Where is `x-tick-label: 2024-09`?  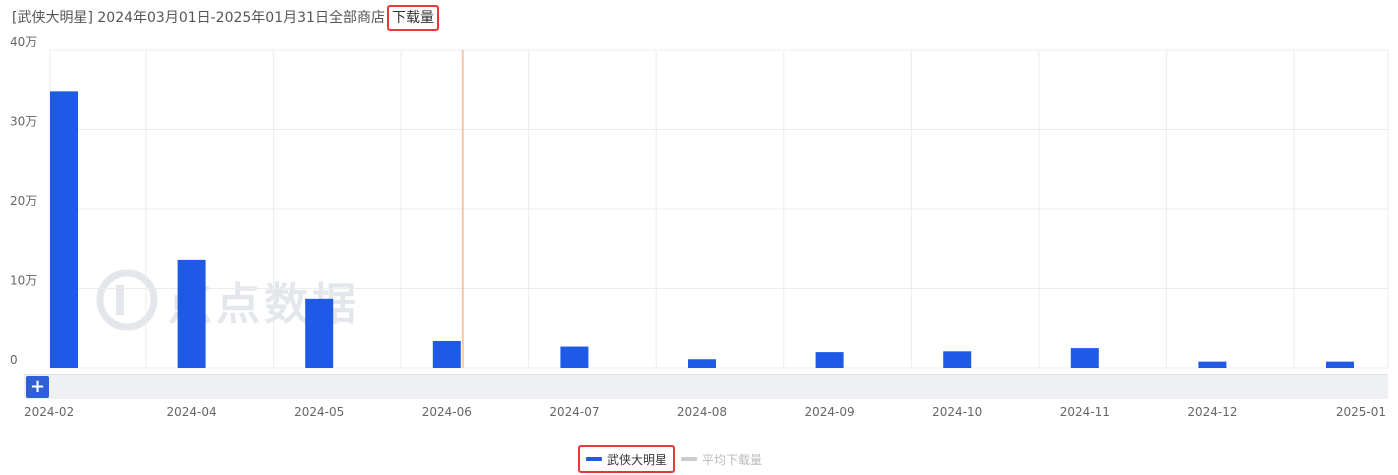
x-tick-label: 2024-09 is located at coordinates (830, 412).